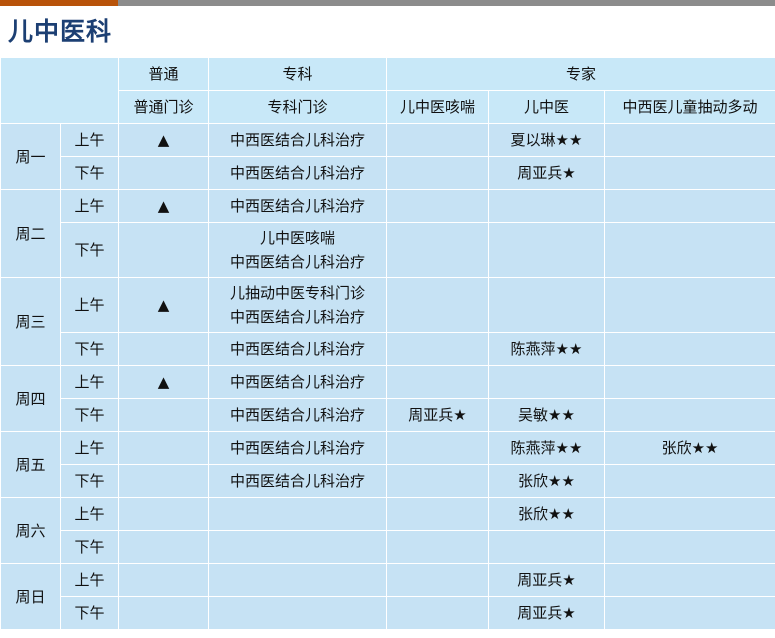 The height and width of the screenshot is (638, 775). I want to click on cell-tic: 张欣★★, so click(689, 448).